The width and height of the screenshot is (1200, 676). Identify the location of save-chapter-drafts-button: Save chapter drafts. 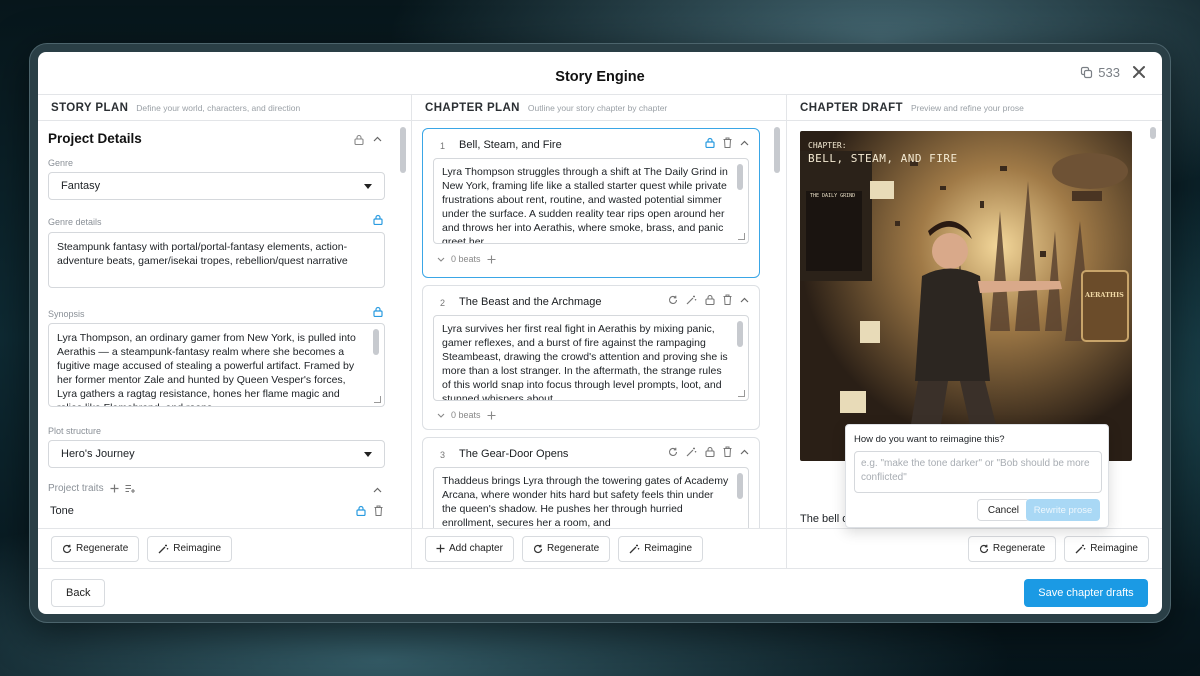
(1086, 593).